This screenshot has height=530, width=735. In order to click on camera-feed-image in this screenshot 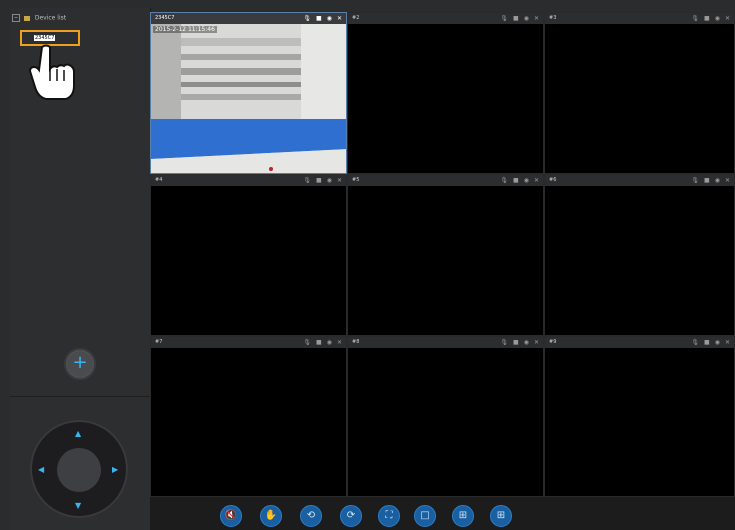, I will do `click(248, 98)`.